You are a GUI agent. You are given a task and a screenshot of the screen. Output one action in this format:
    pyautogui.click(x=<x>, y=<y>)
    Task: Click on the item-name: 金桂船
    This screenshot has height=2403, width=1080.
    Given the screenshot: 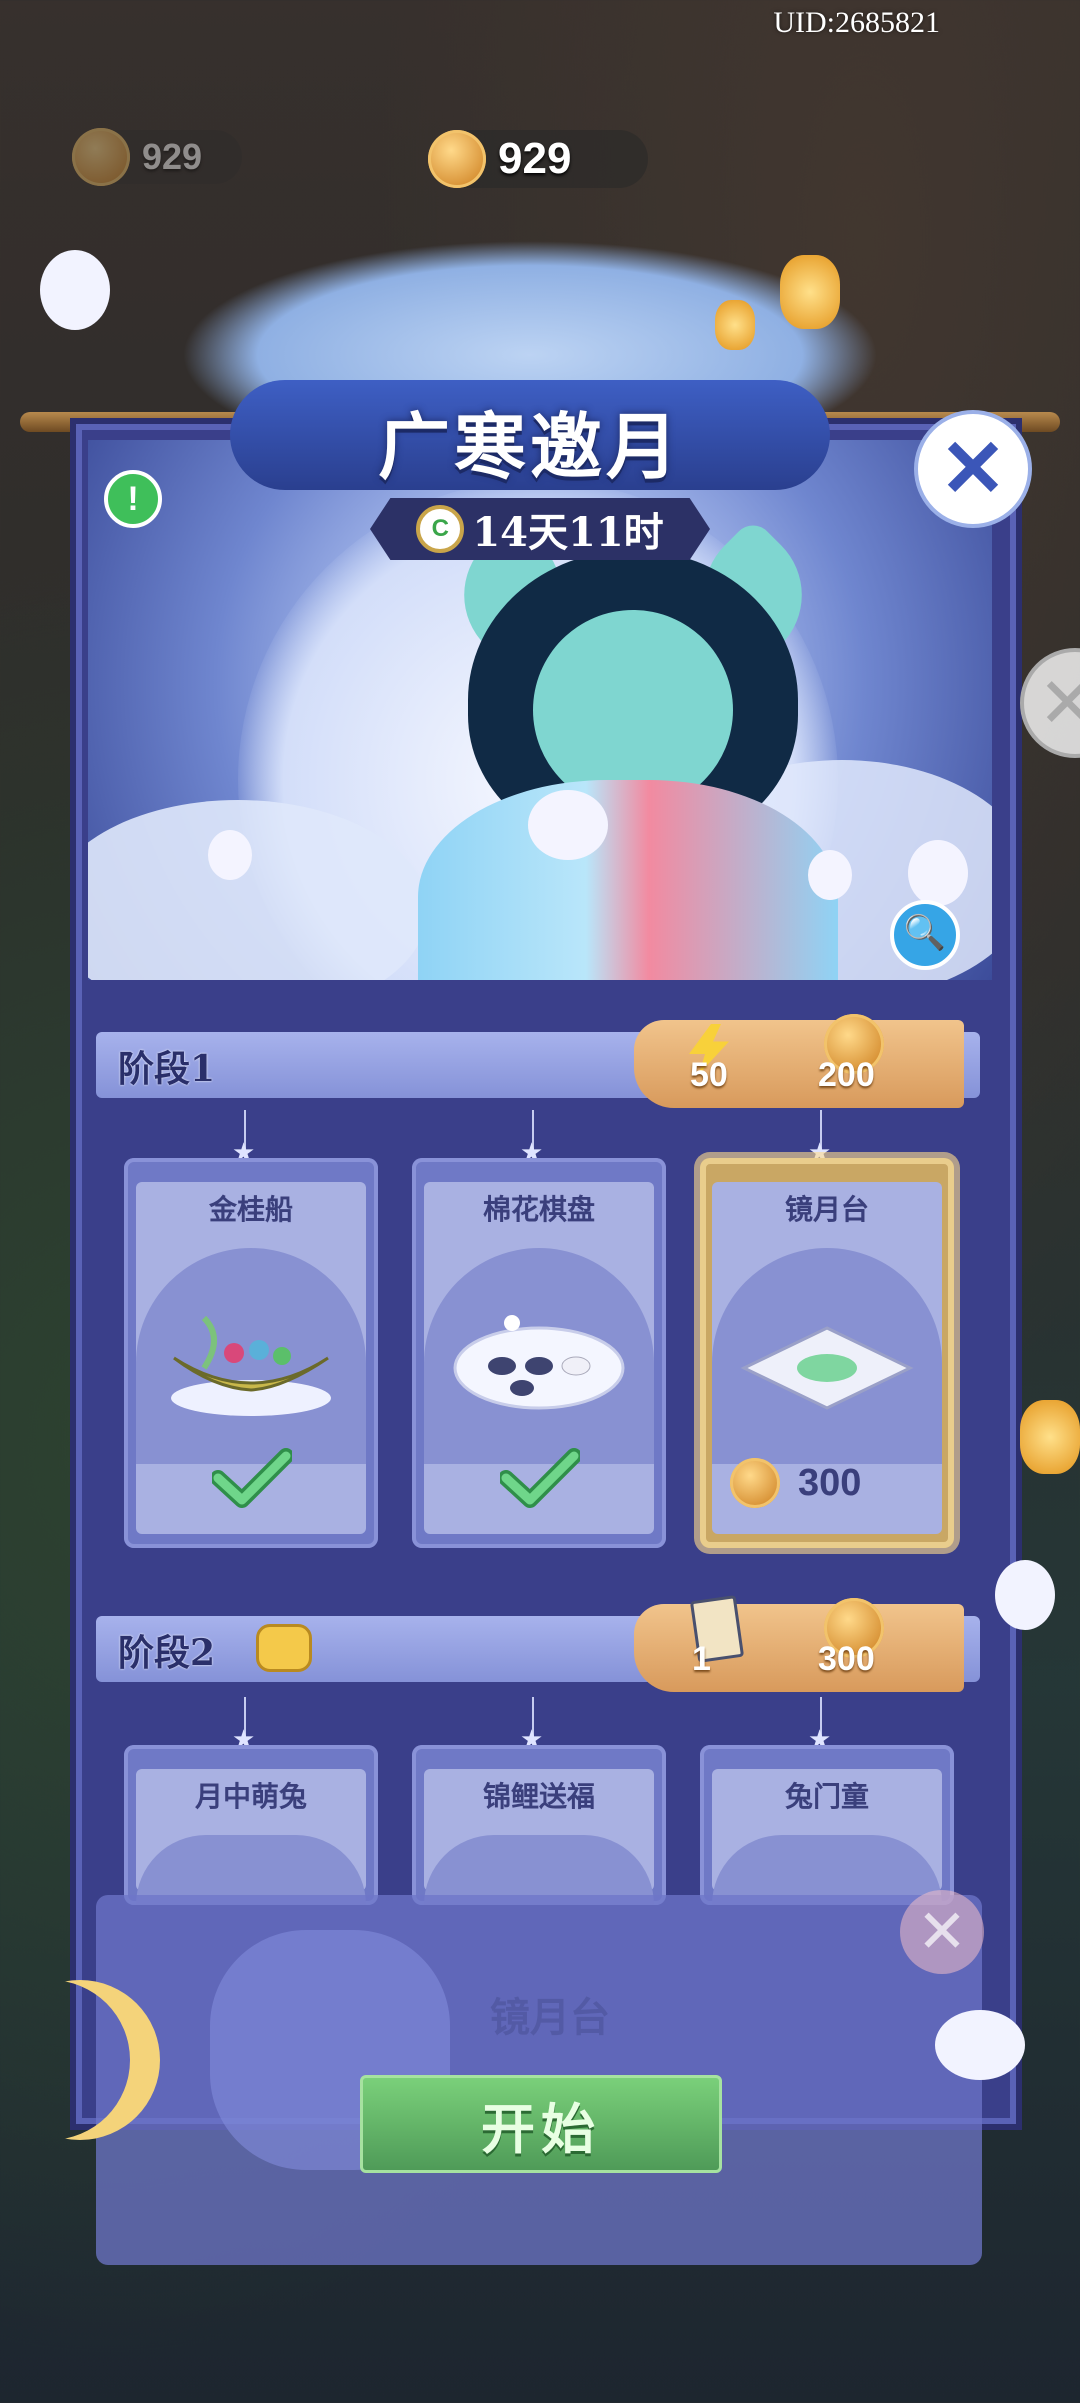 What is the action you would take?
    pyautogui.click(x=250, y=1209)
    